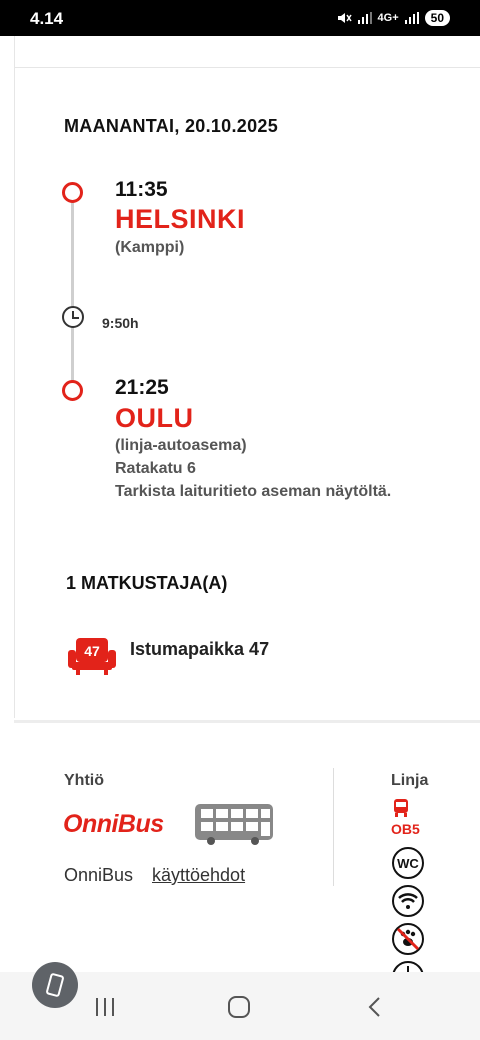 This screenshot has height=1040, width=480. I want to click on battery-level: 50, so click(437, 18).